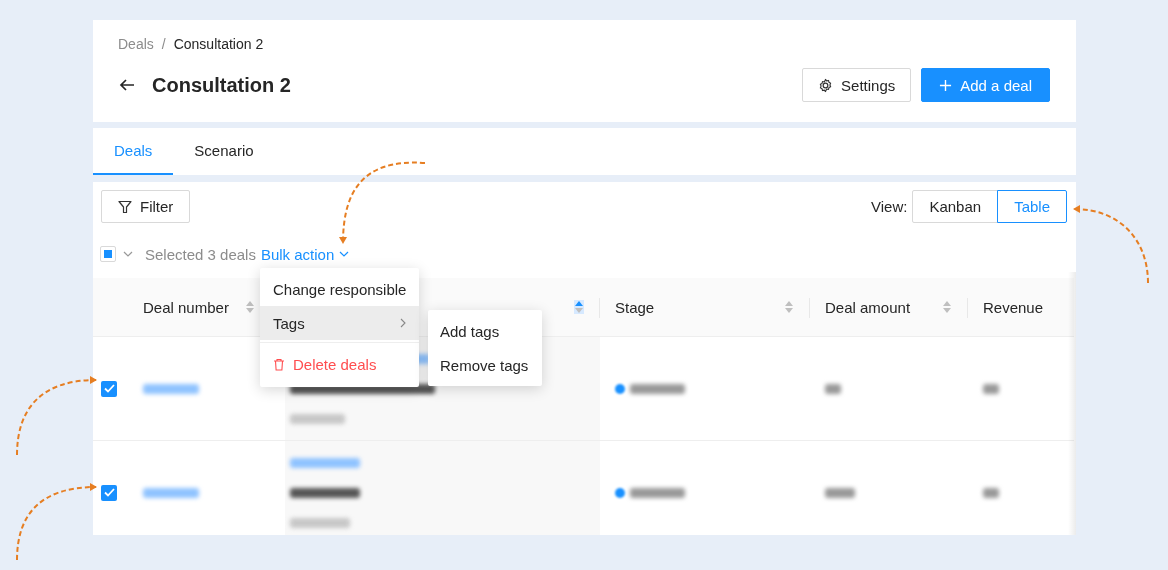  I want to click on breadcrumb-link: Consultation 2, so click(218, 45).